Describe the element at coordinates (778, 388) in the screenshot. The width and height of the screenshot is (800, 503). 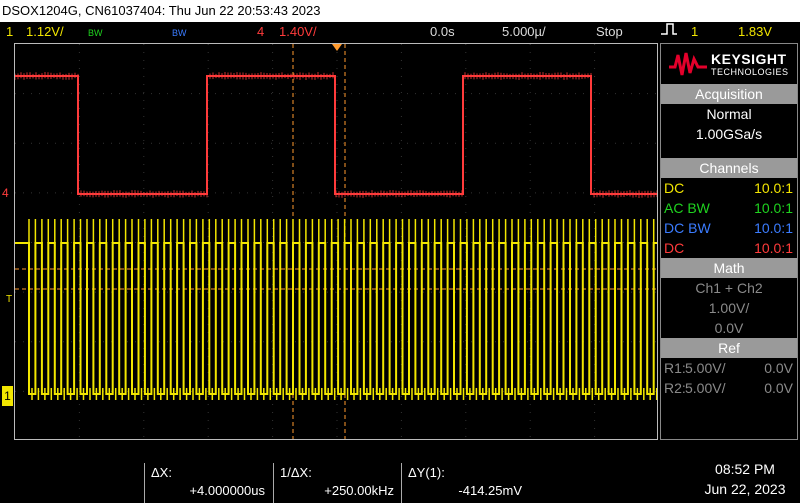
I see `ref2-offset: 0.0V` at that location.